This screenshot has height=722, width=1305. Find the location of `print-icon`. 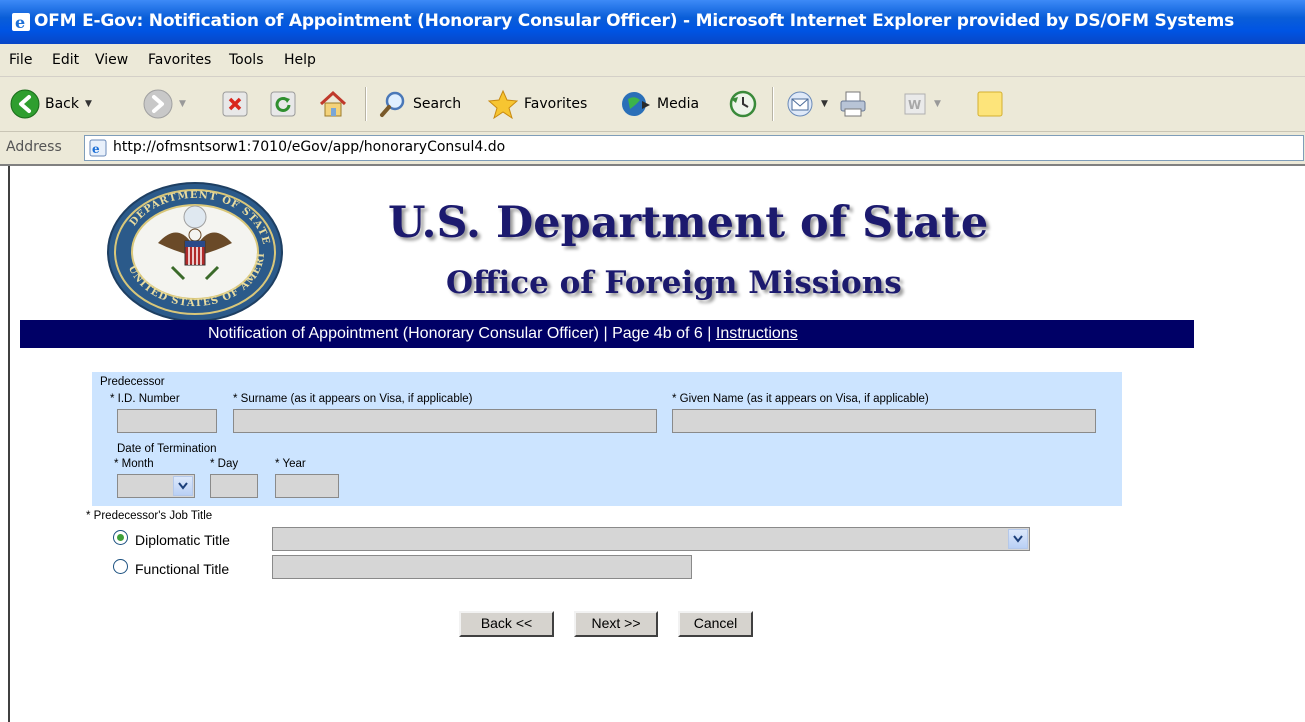

print-icon is located at coordinates (853, 104).